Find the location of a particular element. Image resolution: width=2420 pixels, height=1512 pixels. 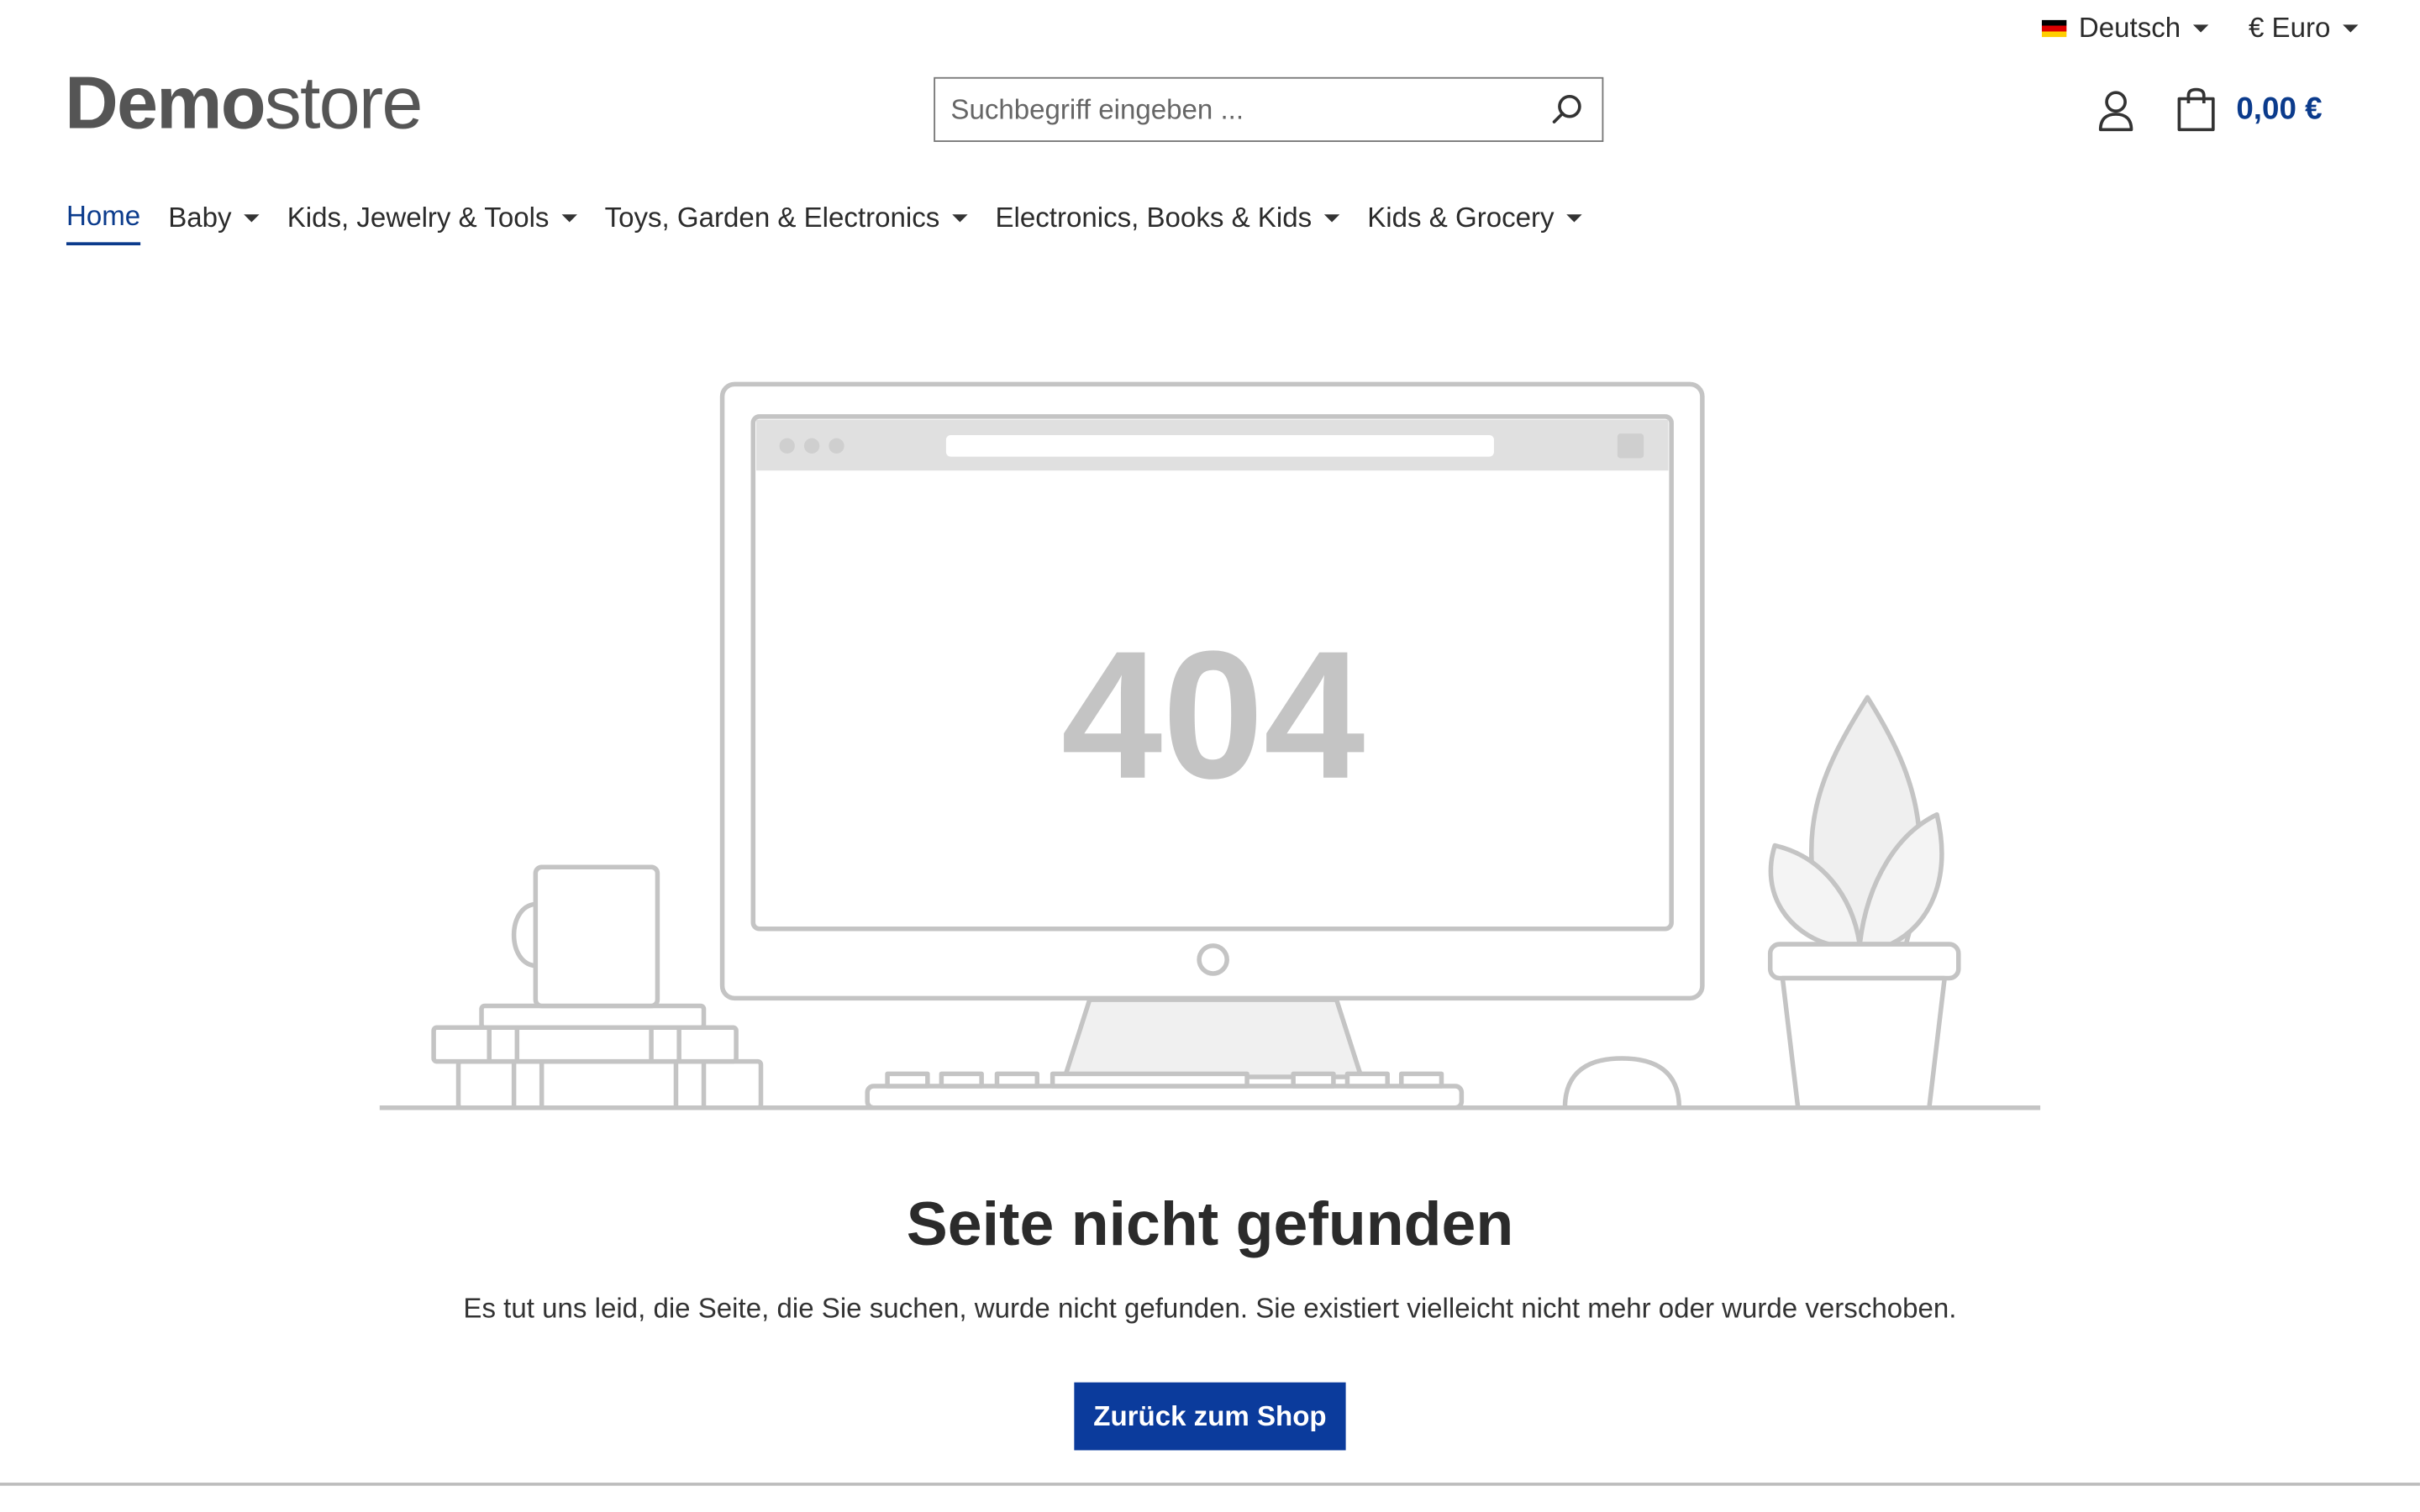

error-code: 404 is located at coordinates (1213, 714).